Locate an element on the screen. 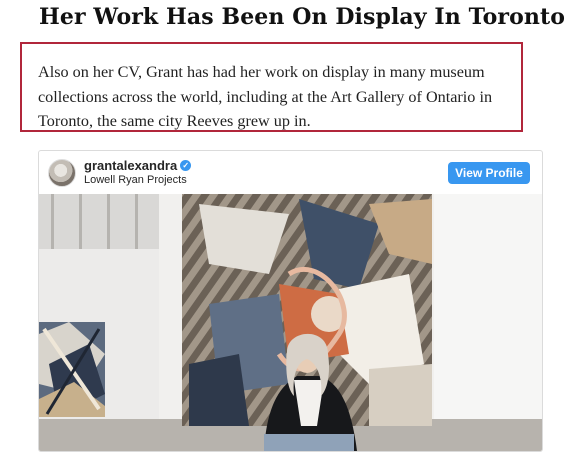 The image size is (567, 452). location-label: Lowell Ryan Projects is located at coordinates (137, 180).